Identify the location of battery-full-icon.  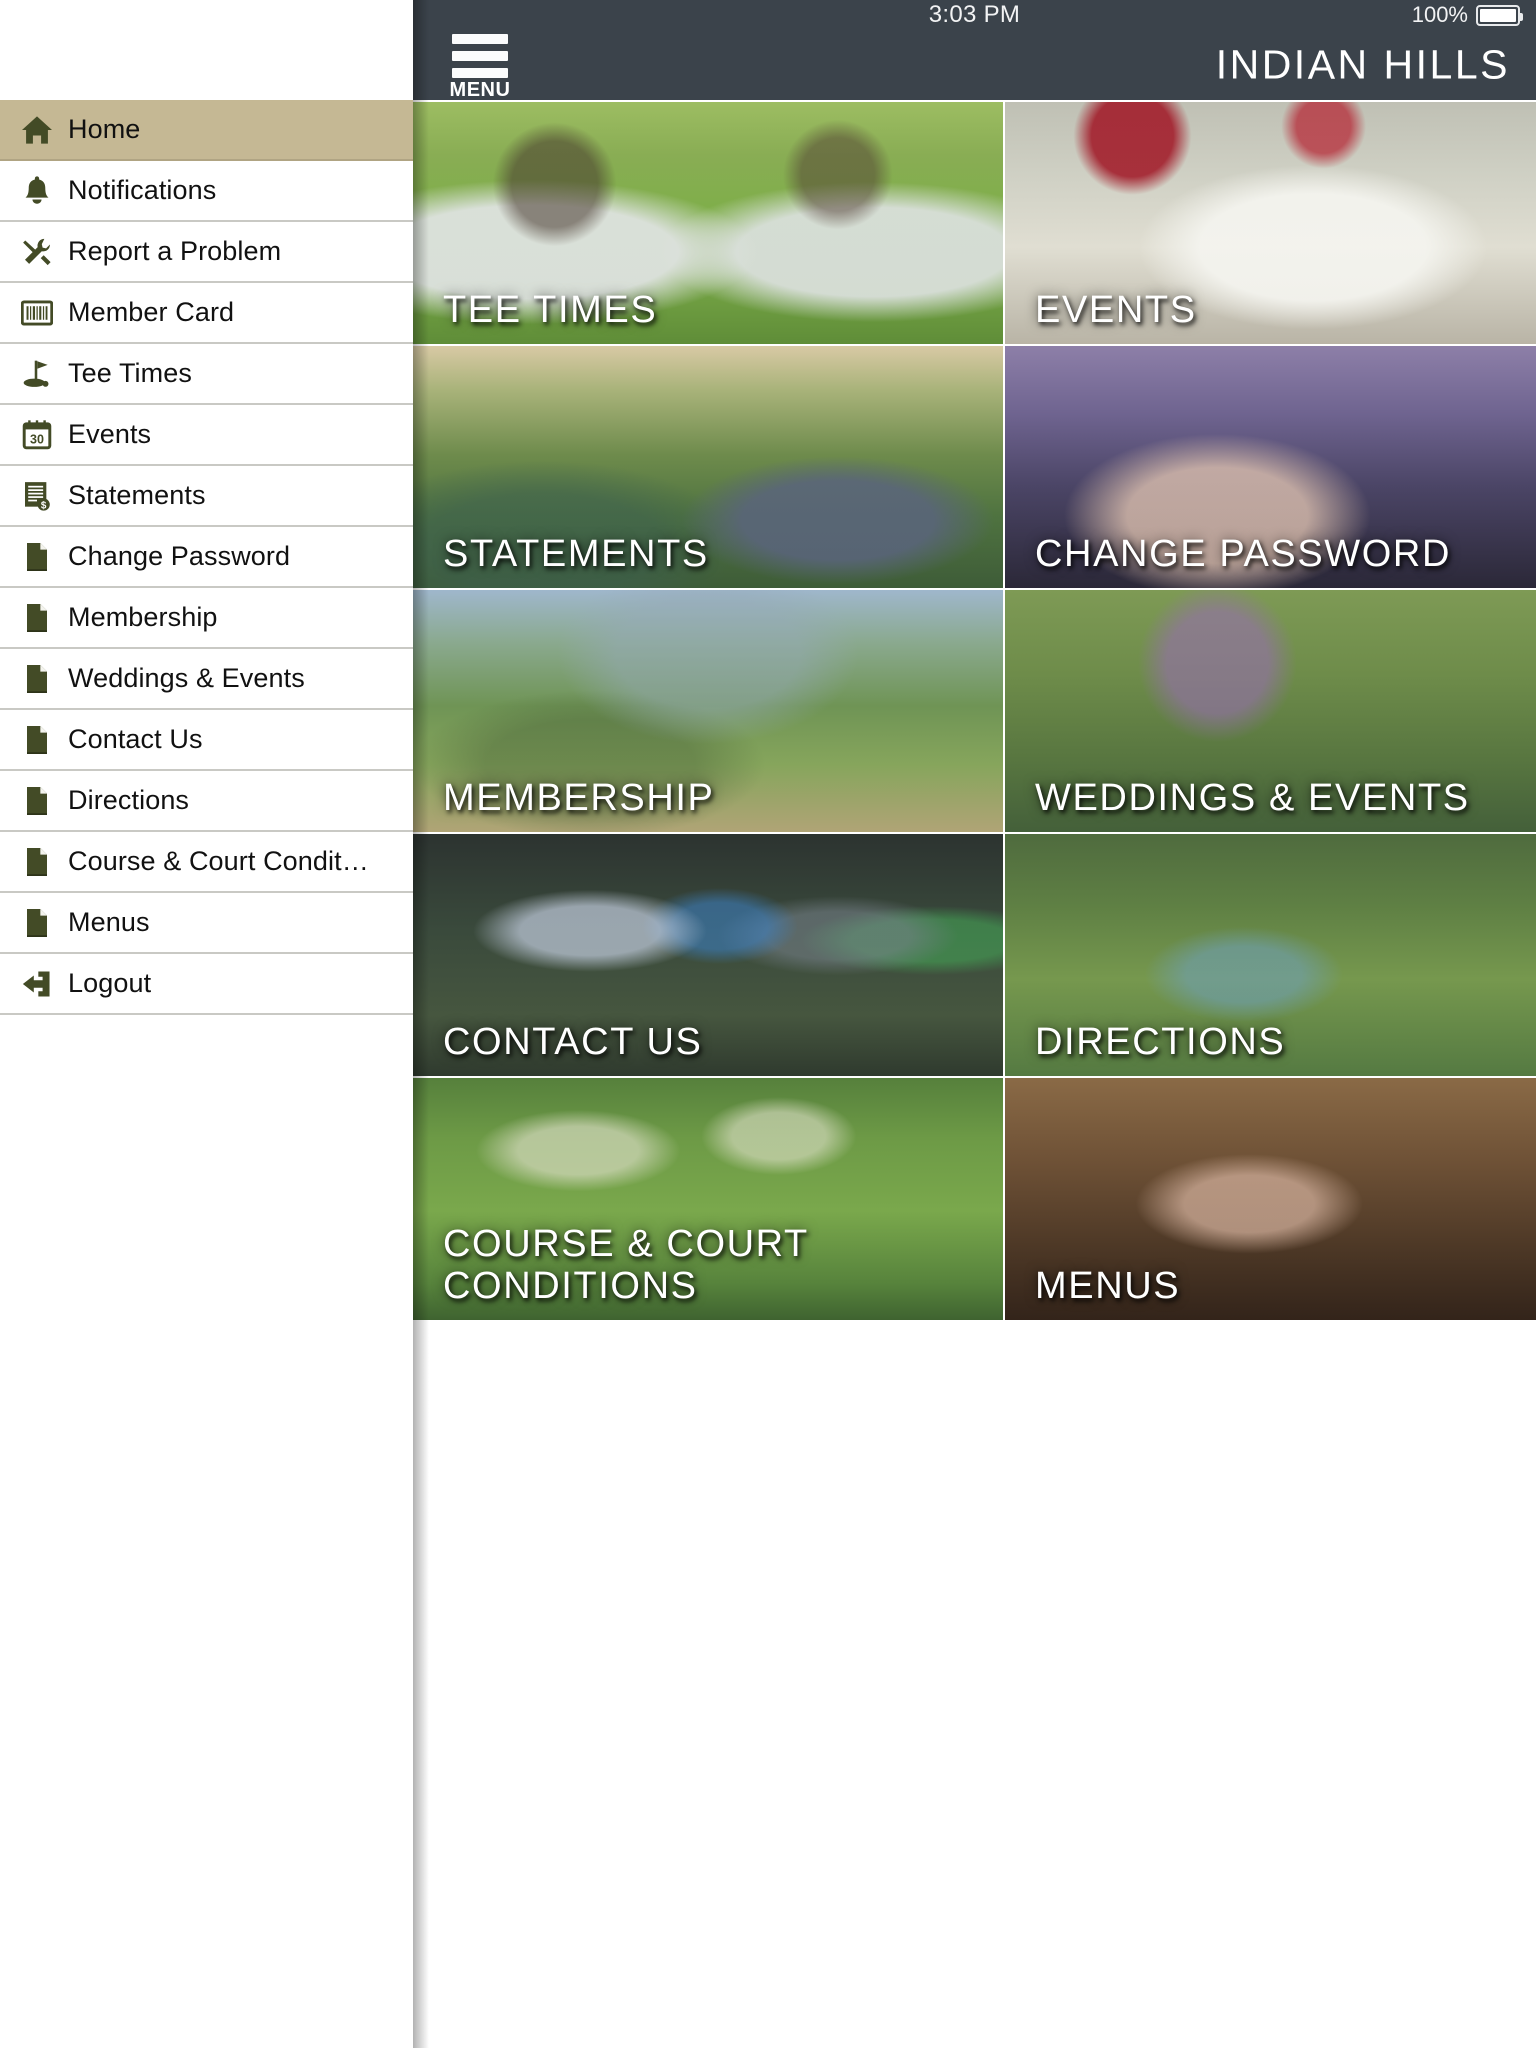
(1499, 15).